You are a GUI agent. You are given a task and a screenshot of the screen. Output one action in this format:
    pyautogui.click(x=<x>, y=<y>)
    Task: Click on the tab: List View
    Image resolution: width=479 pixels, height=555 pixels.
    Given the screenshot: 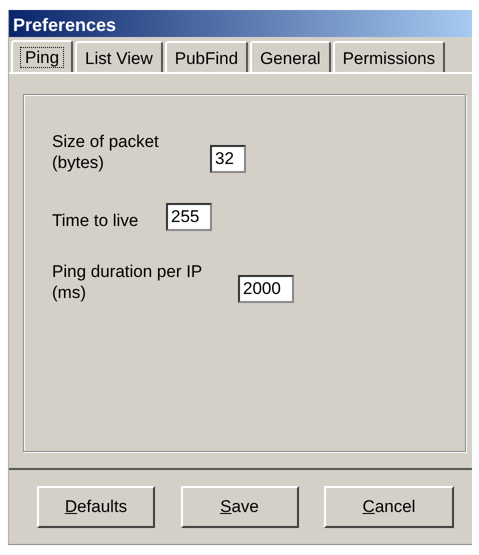 What is the action you would take?
    pyautogui.click(x=119, y=56)
    